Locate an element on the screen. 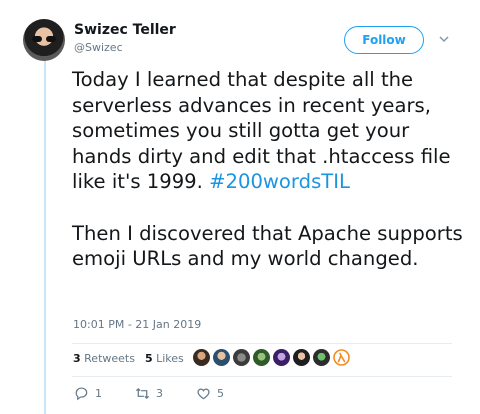 The height and width of the screenshot is (414, 480). tweet-actions: 1 3 5 is located at coordinates (165, 393).